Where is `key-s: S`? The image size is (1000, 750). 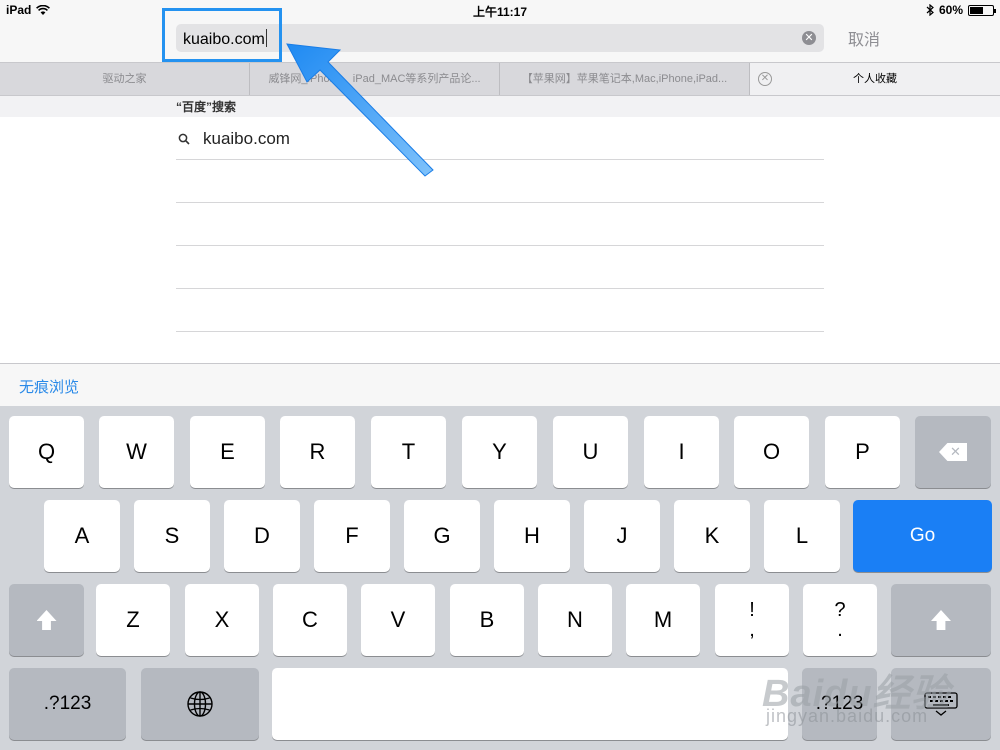
key-s: S is located at coordinates (172, 536).